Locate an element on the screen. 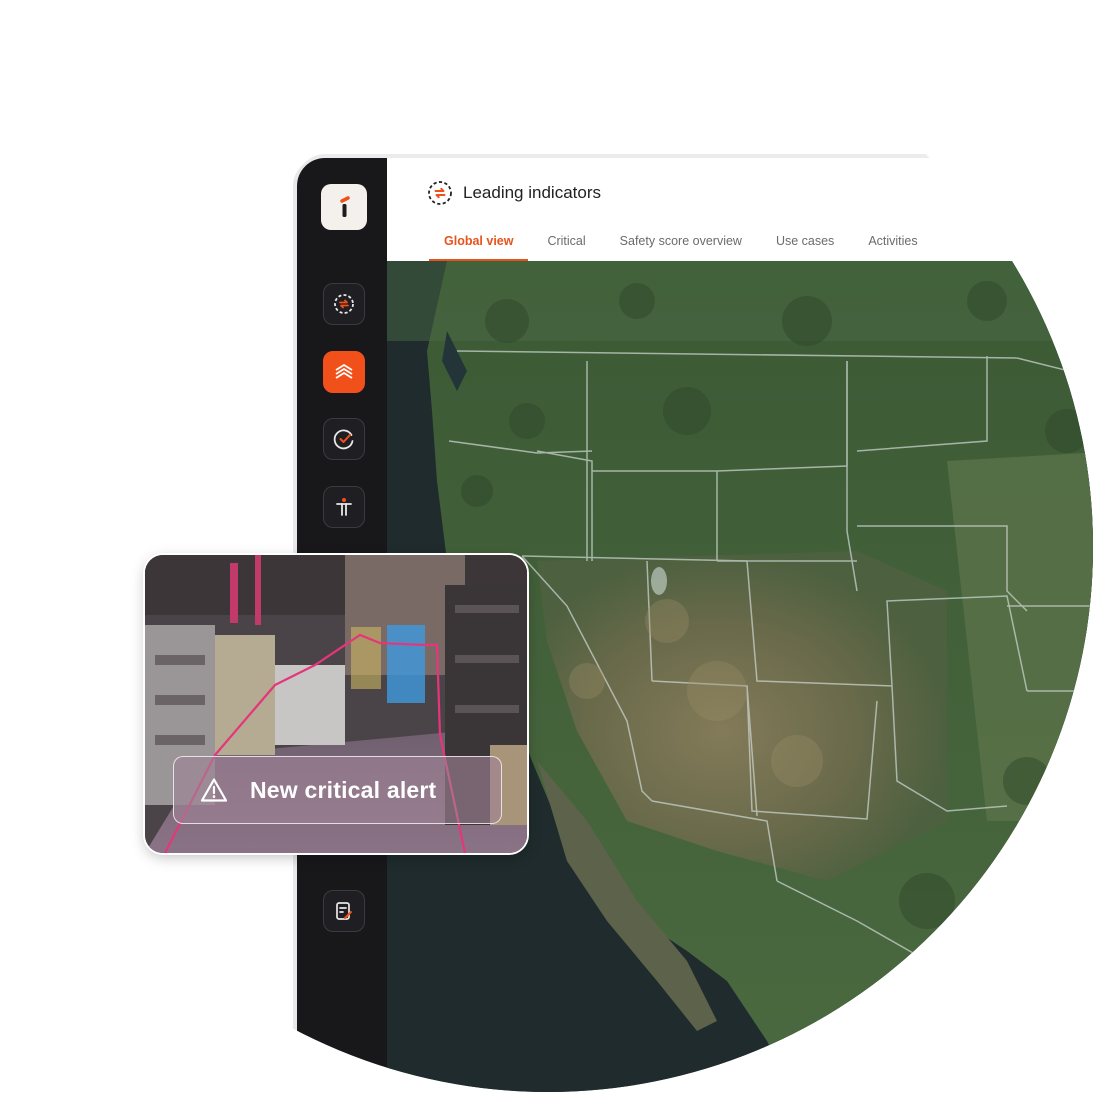 The width and height of the screenshot is (1094, 1118). tab-global-view: Global view is located at coordinates (478, 247).